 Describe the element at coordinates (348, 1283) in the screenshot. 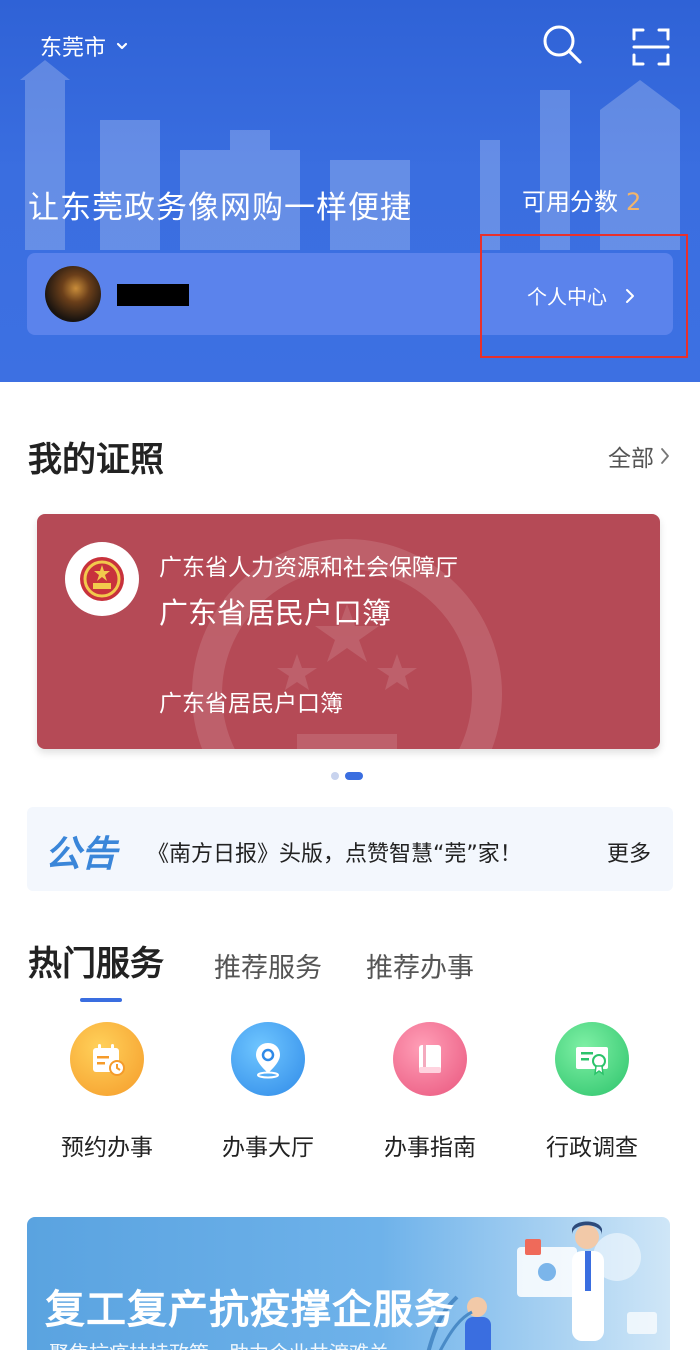

I see `promo-banner: 复工复产抗疫撑企服务 聚焦抗疫扶持政策，助力企业共渡难关` at that location.